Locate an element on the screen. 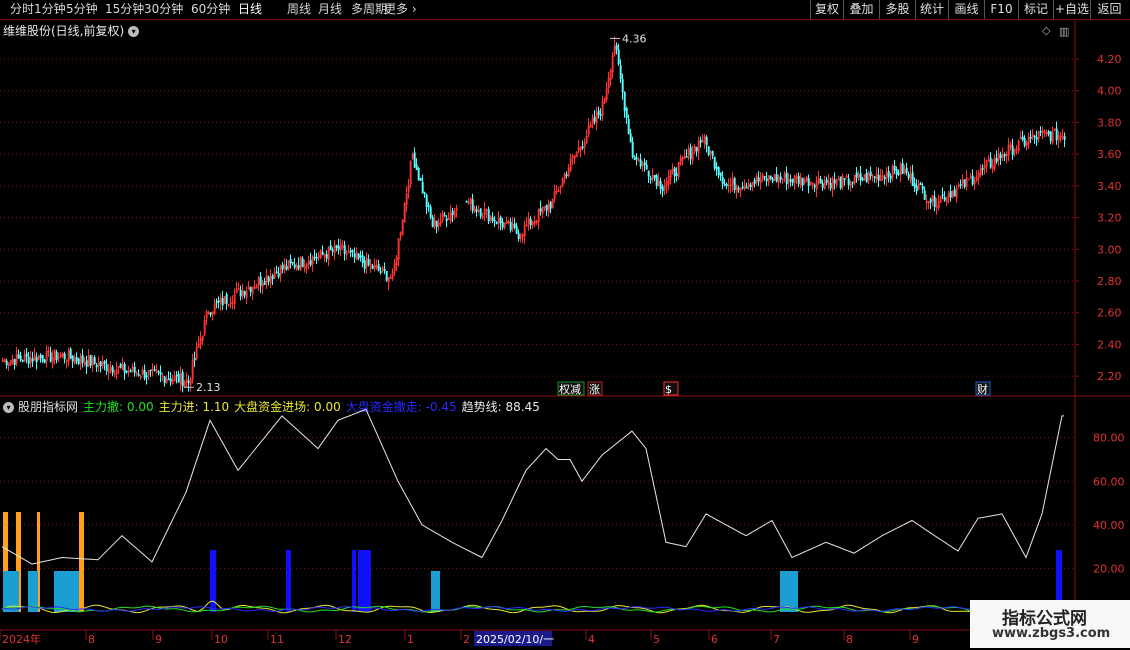 Image resolution: width=1130 pixels, height=650 pixels. window-icon: ▥ is located at coordinates (1064, 31).